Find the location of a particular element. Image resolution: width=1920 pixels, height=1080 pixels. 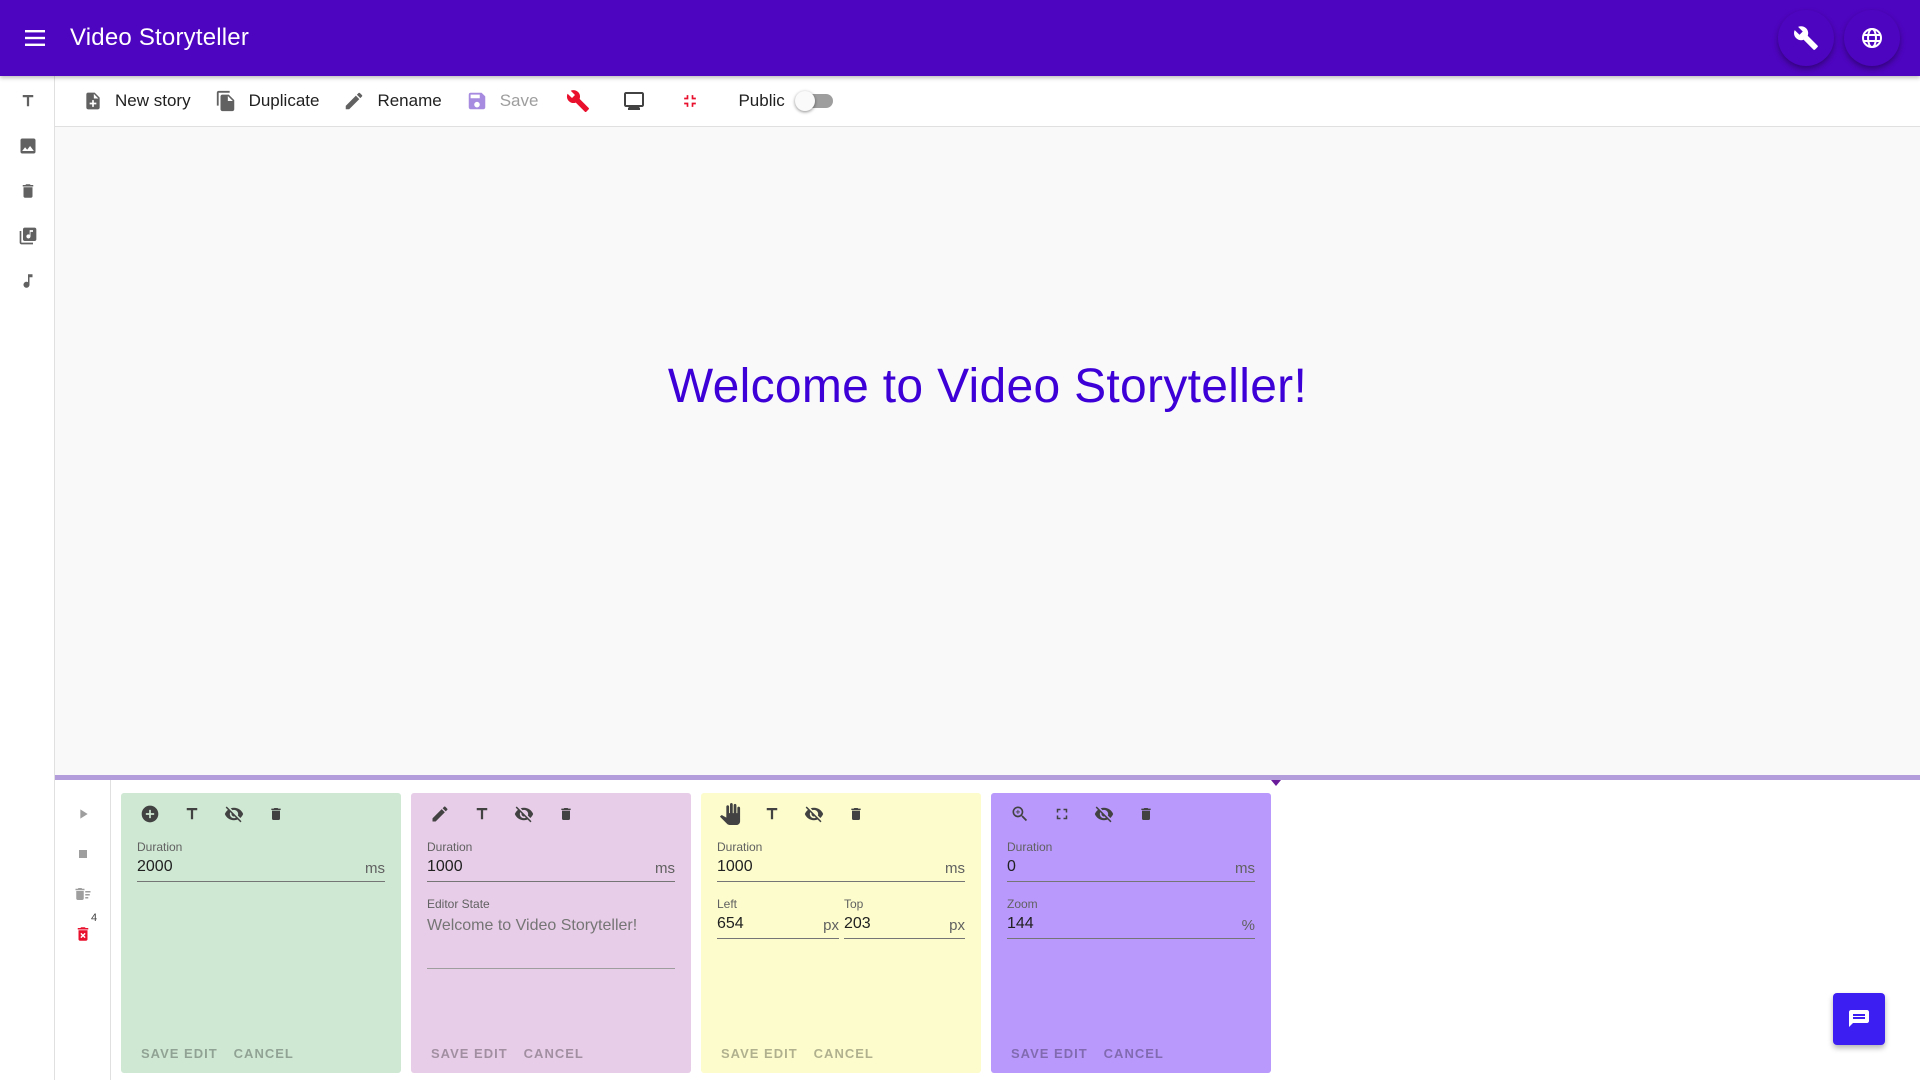

save-label: Save is located at coordinates (519, 100).